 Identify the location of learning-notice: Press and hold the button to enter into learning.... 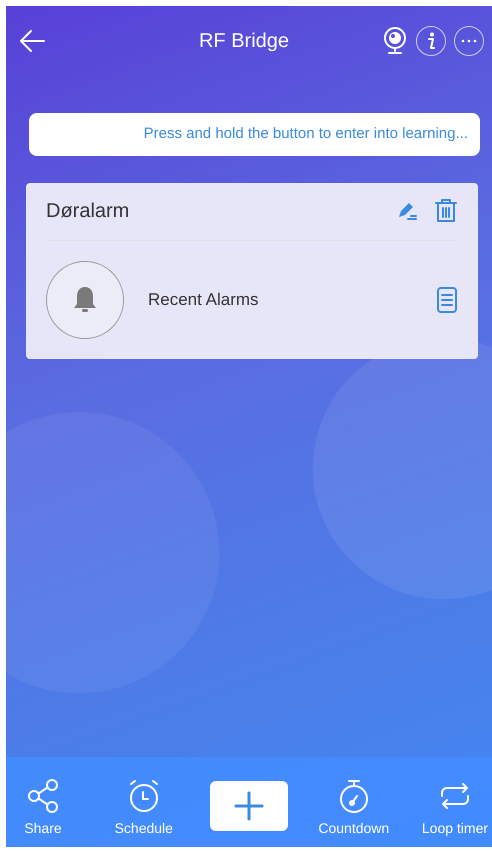
(254, 134).